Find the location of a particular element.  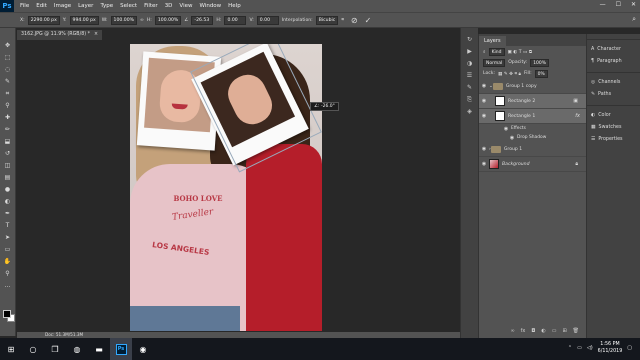

history-brush-tool-icon: ↺ is located at coordinates (8, 154).